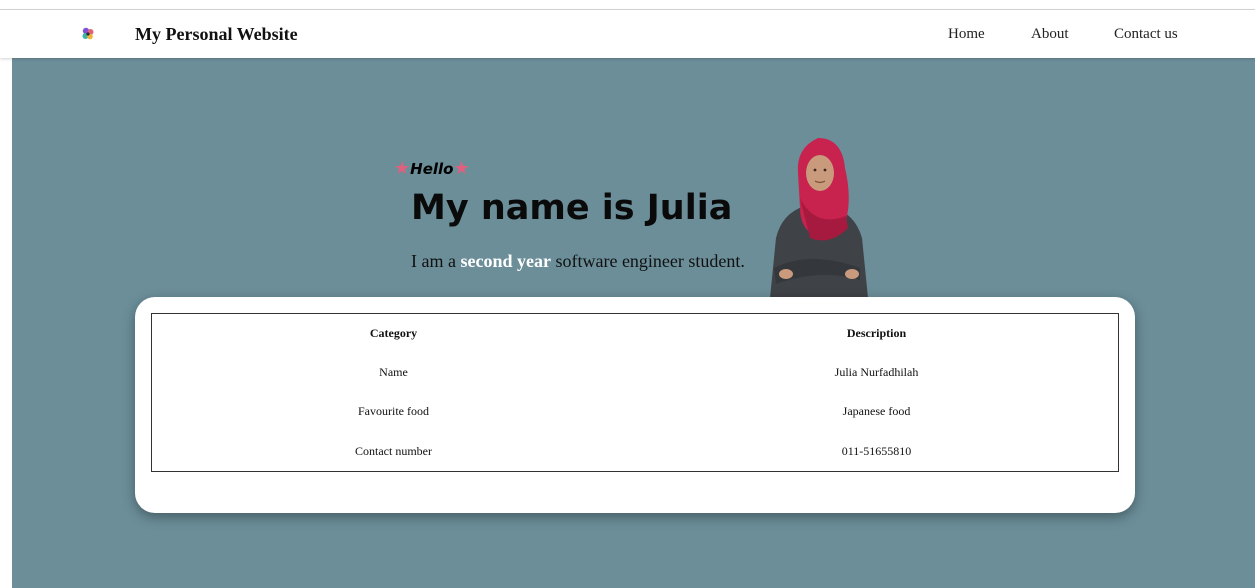 The image size is (1255, 588). I want to click on cell-description: Japanese food, so click(876, 411).